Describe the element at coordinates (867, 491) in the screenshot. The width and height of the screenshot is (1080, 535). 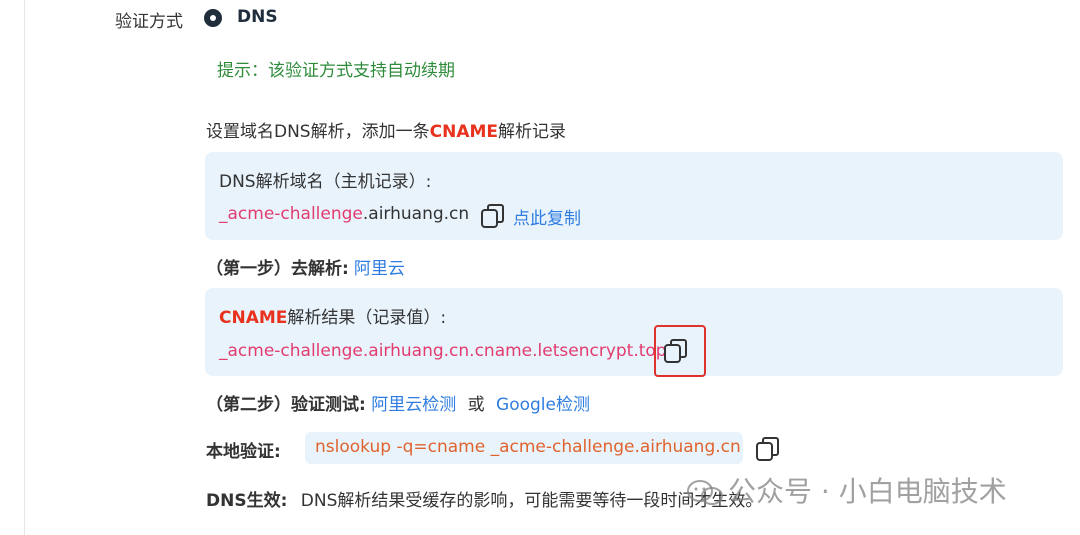
I see `watermark-text: 公众号 · 小白电脑技术` at that location.